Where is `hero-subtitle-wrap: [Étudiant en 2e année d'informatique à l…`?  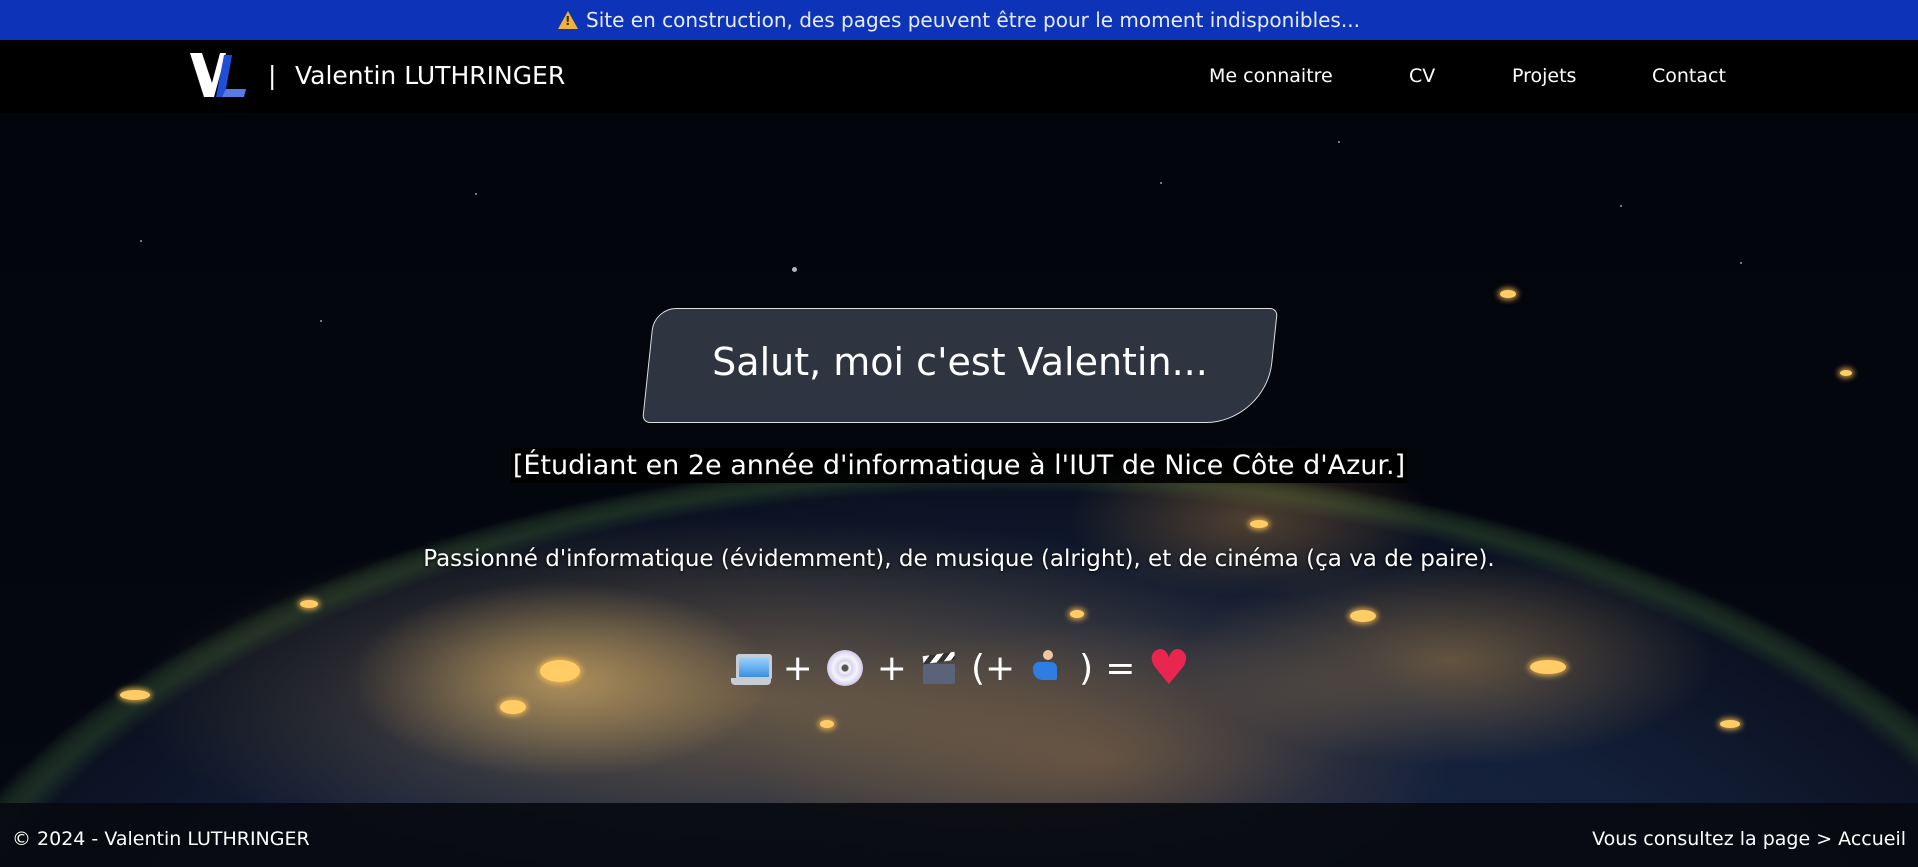
hero-subtitle-wrap: [Étudiant en 2e année d'informatique à l… is located at coordinates (959, 465).